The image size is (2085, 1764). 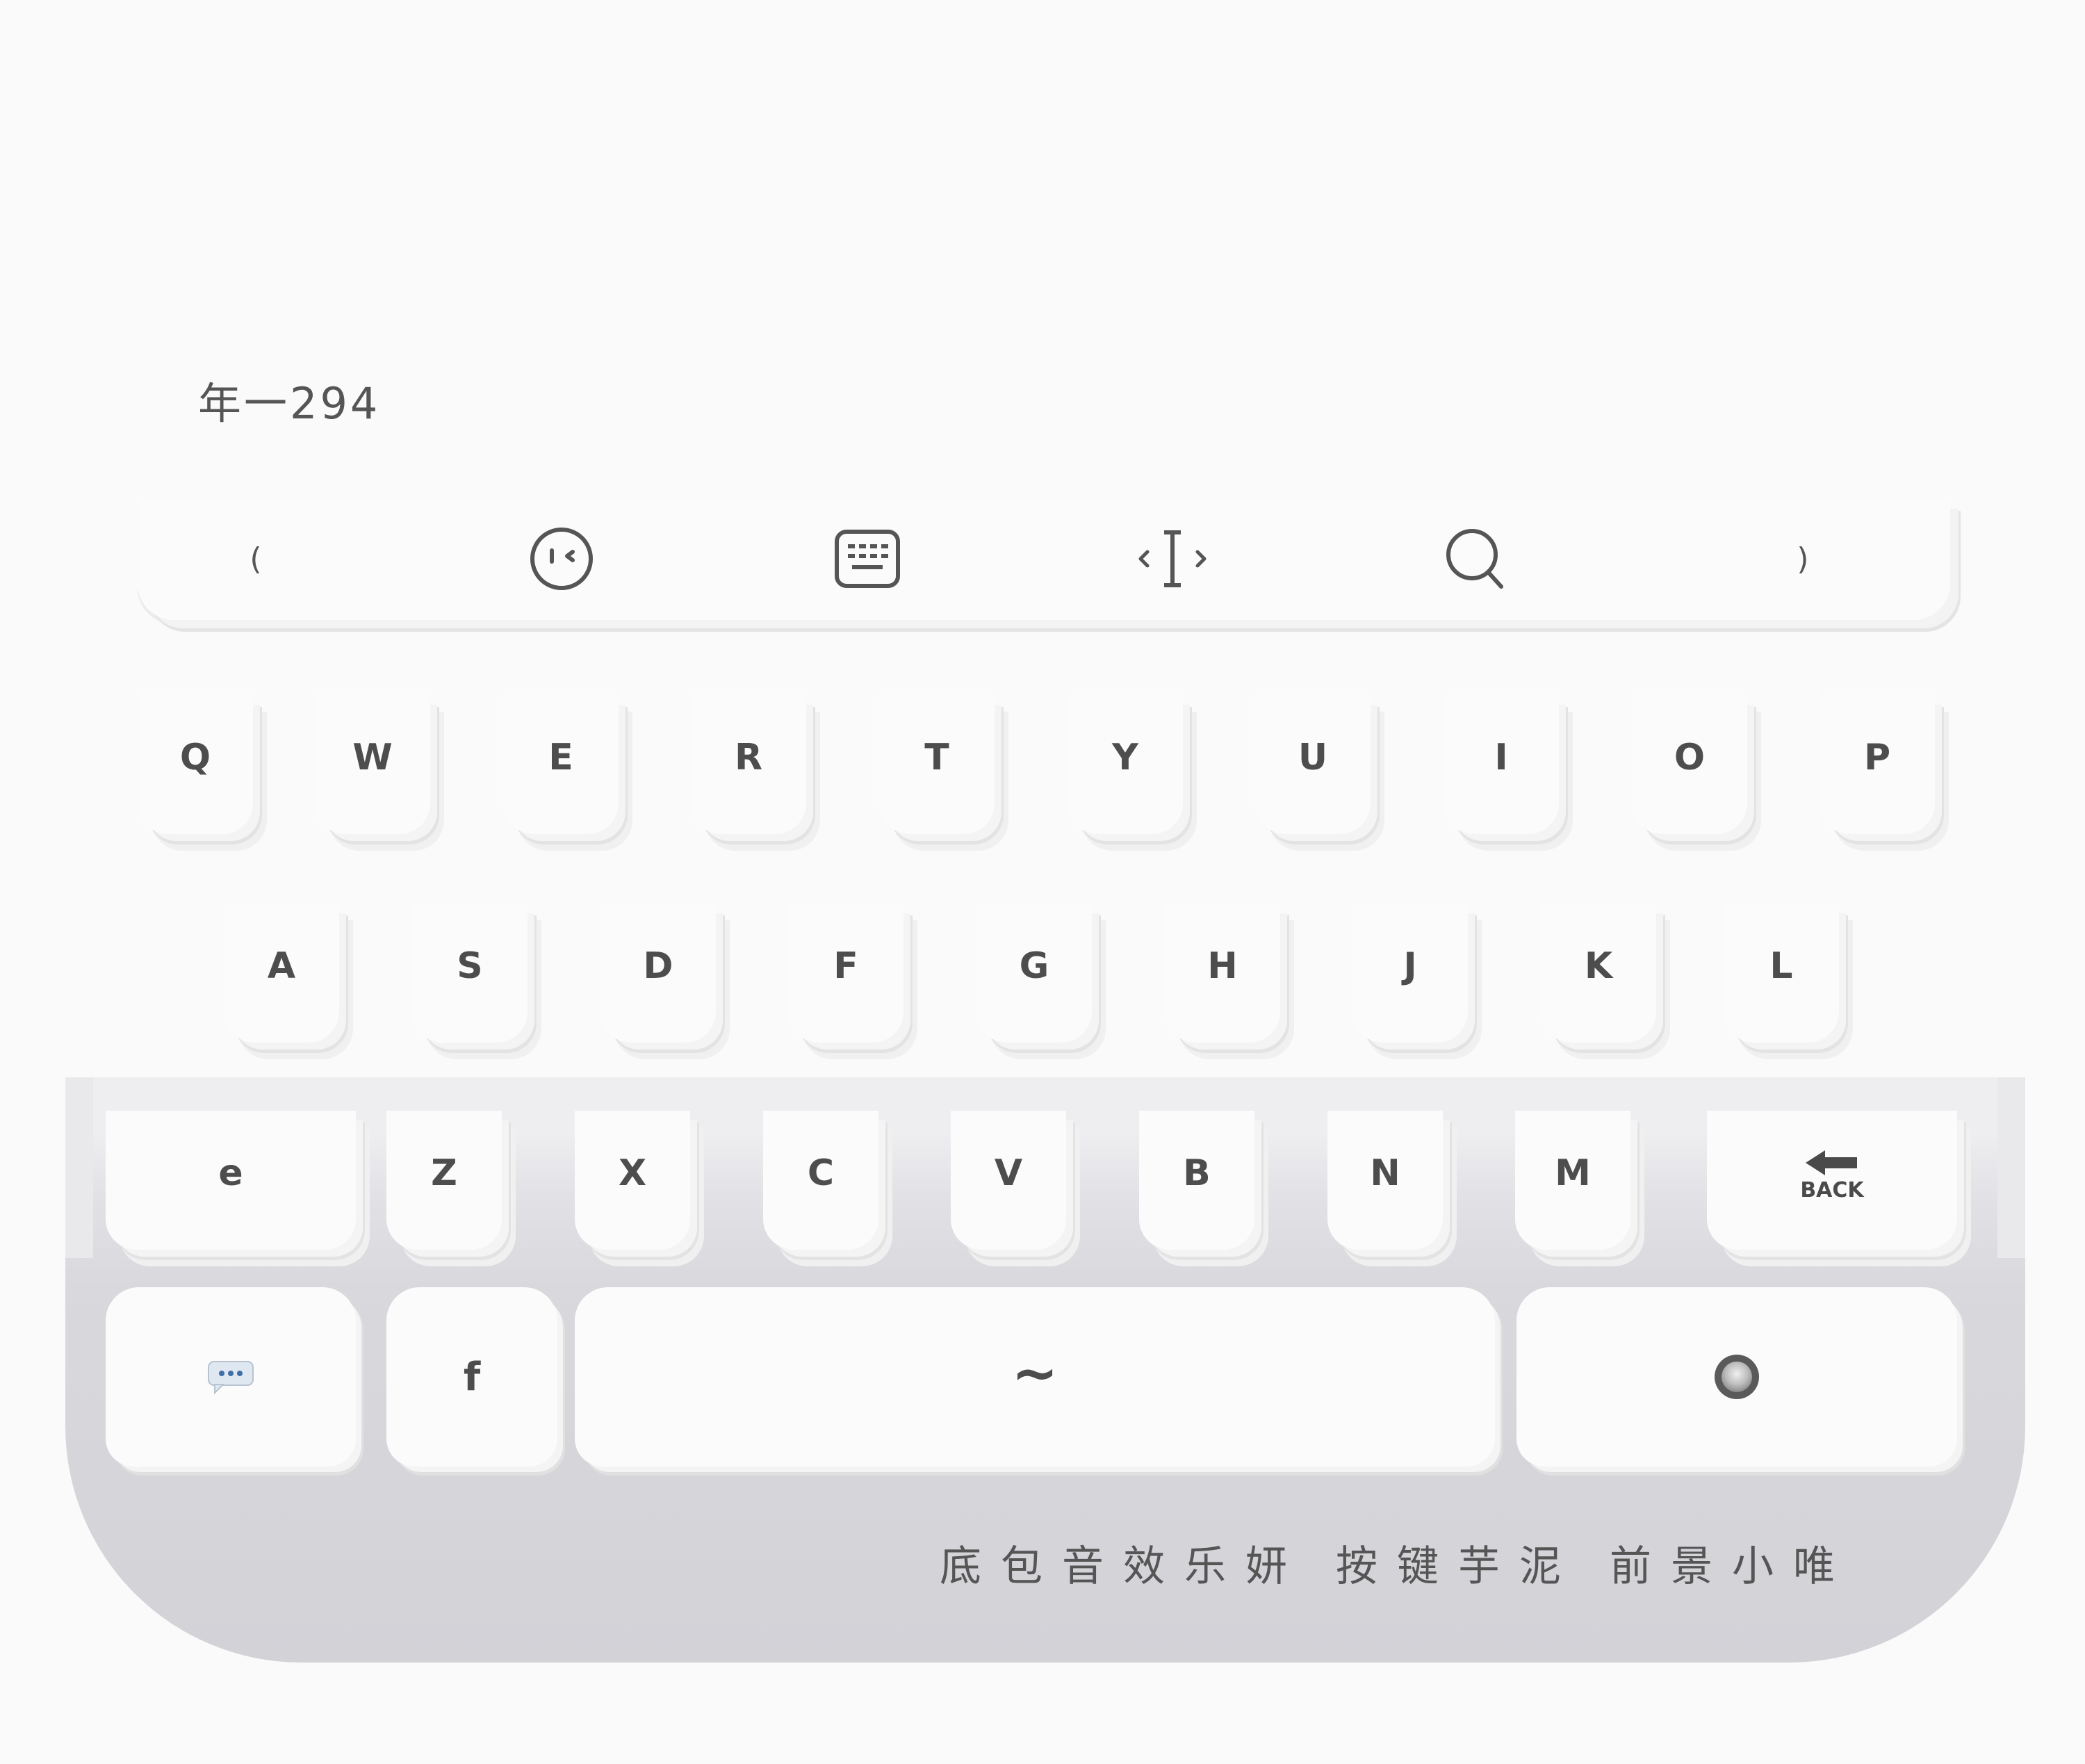 I want to click on key-v: V, so click(x=1008, y=1180).